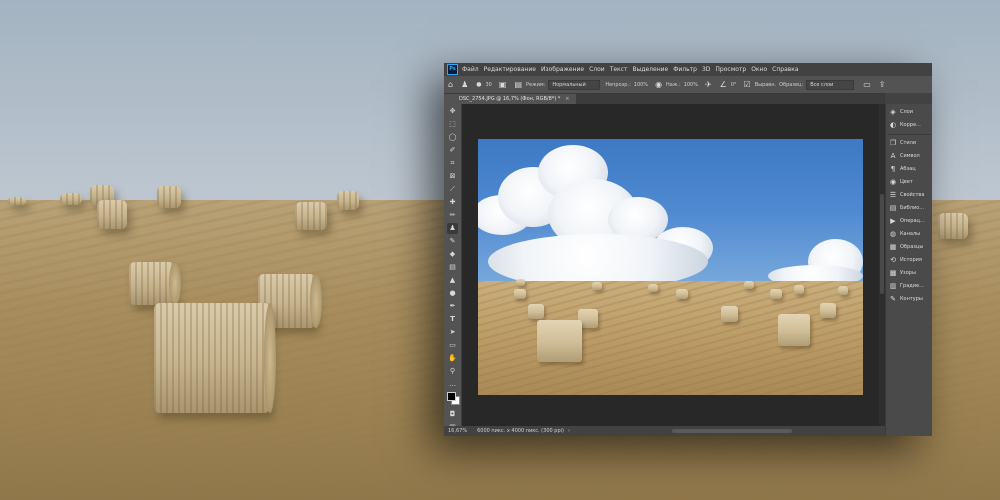  I want to click on checkbox-icon: ☑, so click(747, 84).